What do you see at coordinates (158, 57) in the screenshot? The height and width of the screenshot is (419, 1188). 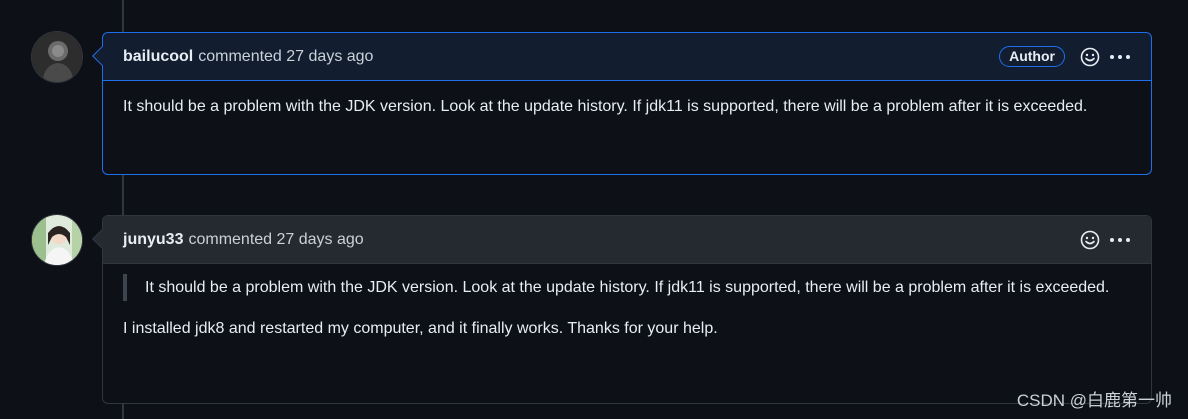 I see `comment-author-link: bailucool` at bounding box center [158, 57].